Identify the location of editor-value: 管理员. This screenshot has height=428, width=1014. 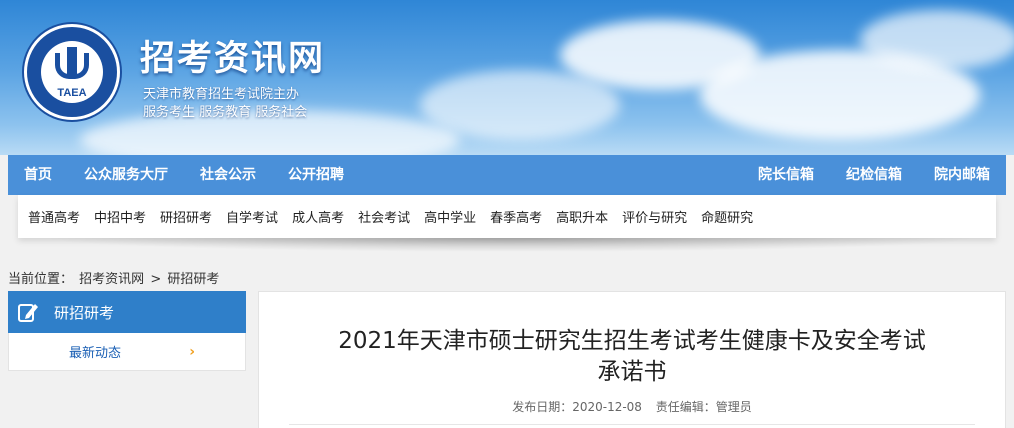
(733, 407).